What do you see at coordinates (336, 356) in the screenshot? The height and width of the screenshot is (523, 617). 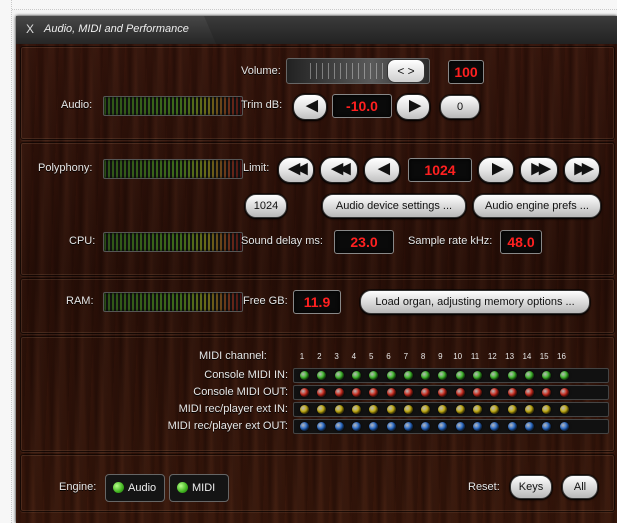 I see `midi-channel-number: 3` at bounding box center [336, 356].